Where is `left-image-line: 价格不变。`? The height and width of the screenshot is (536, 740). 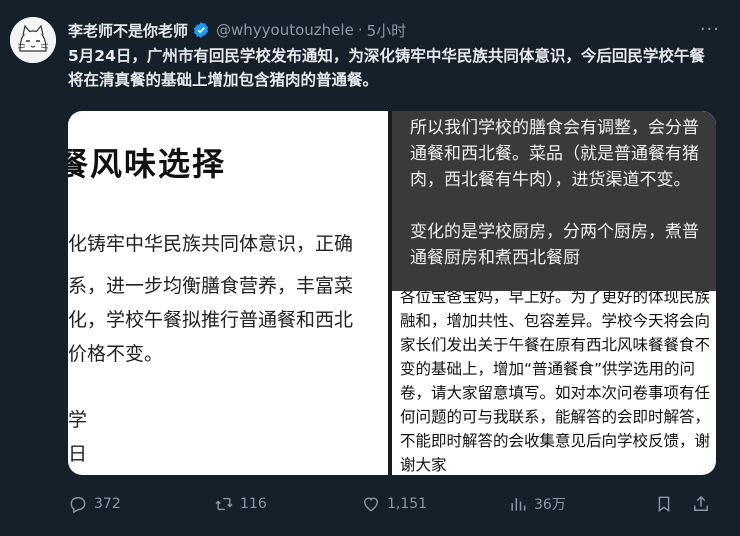 left-image-line: 价格不变。 is located at coordinates (116, 354).